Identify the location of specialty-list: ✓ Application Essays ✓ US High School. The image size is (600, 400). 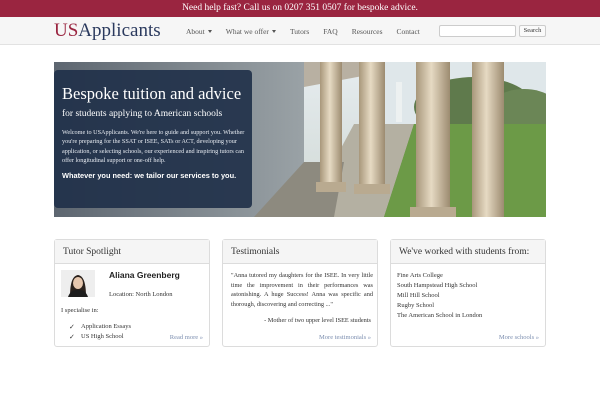
(100, 332).